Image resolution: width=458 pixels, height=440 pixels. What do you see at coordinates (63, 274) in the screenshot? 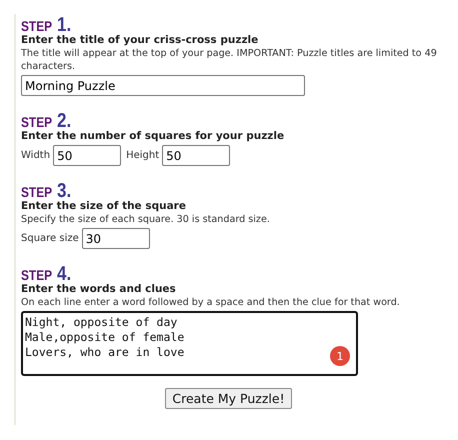
I see `step-number: 4.` at bounding box center [63, 274].